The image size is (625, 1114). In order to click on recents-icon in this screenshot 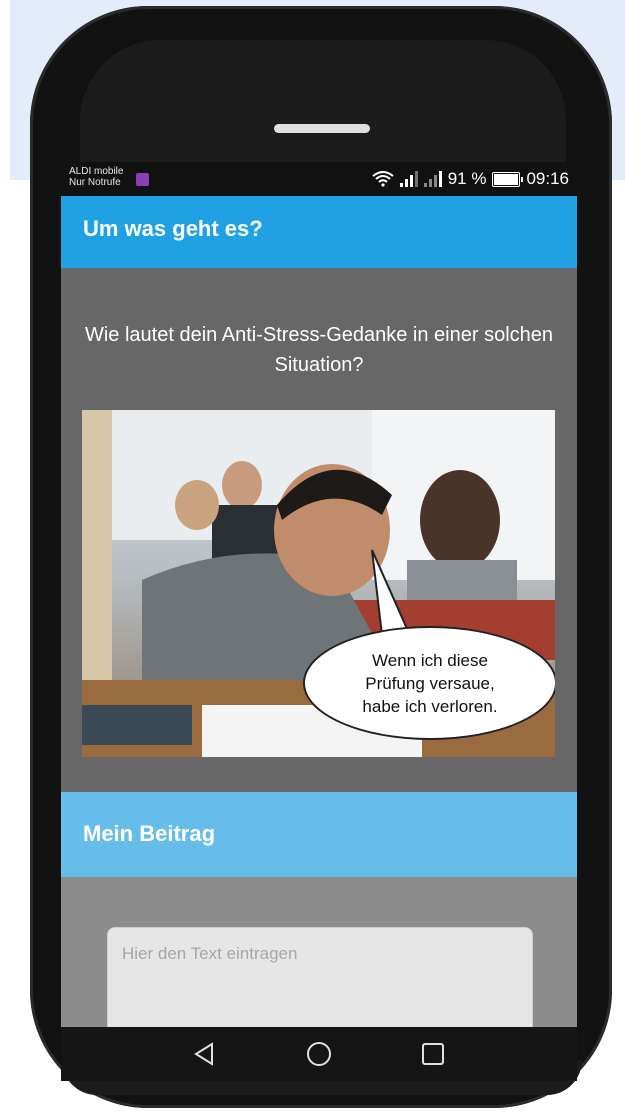, I will do `click(433, 1054)`.